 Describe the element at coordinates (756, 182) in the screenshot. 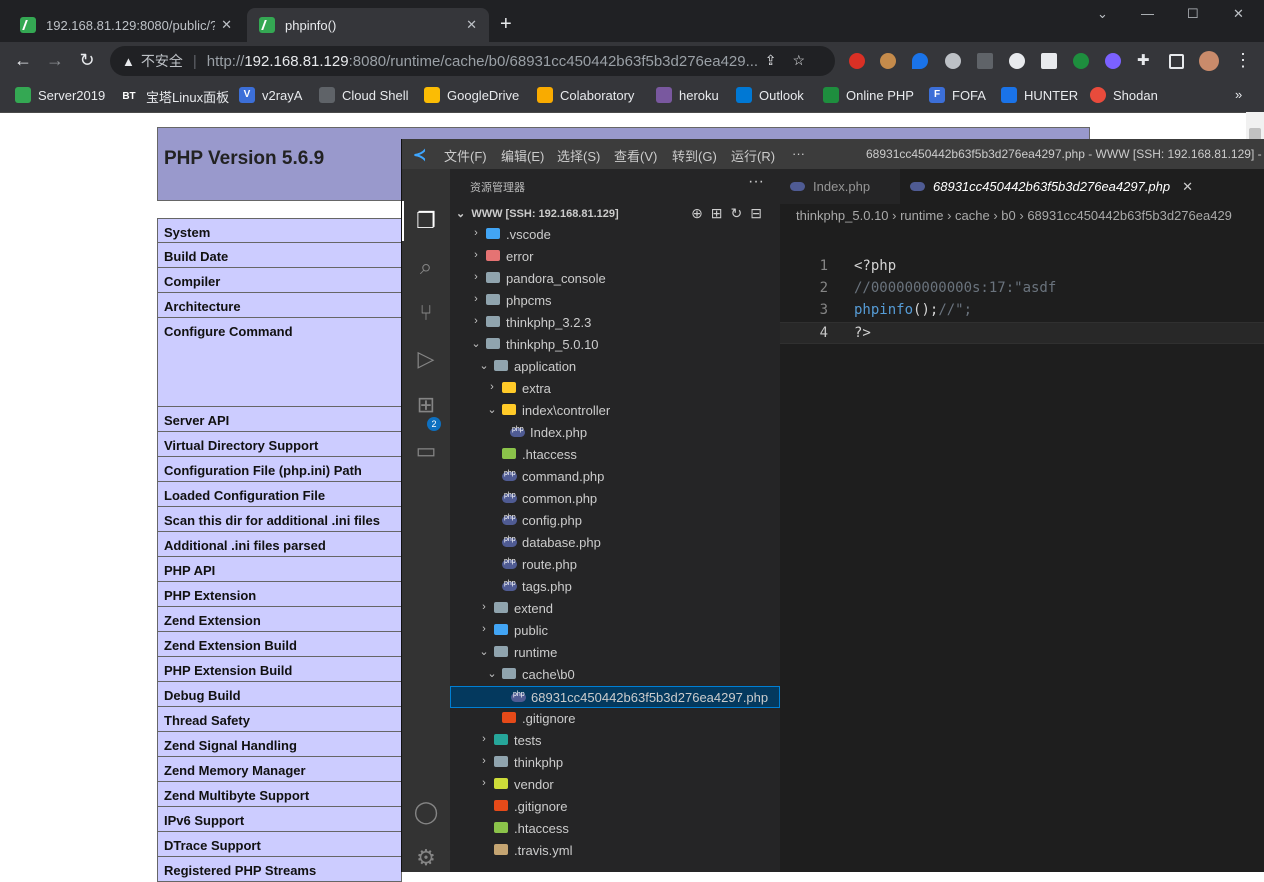

I see `explorer-more-icon: ···` at that location.